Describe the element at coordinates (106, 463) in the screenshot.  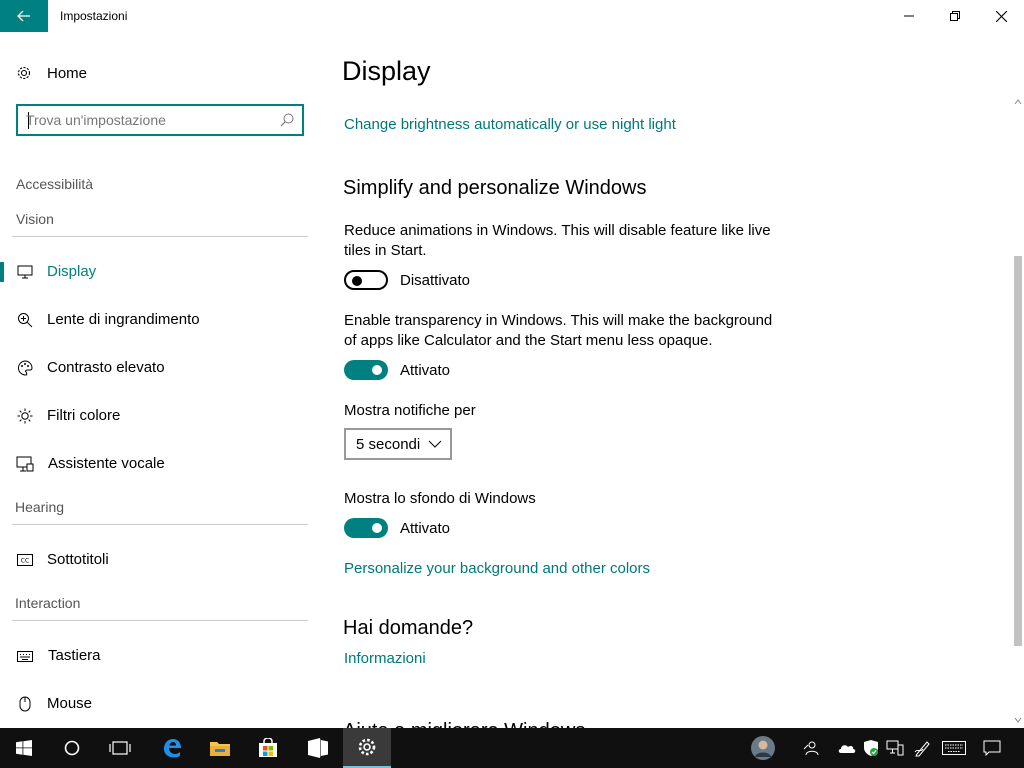
I see `sidebar-item-label: Assistente vocale` at that location.